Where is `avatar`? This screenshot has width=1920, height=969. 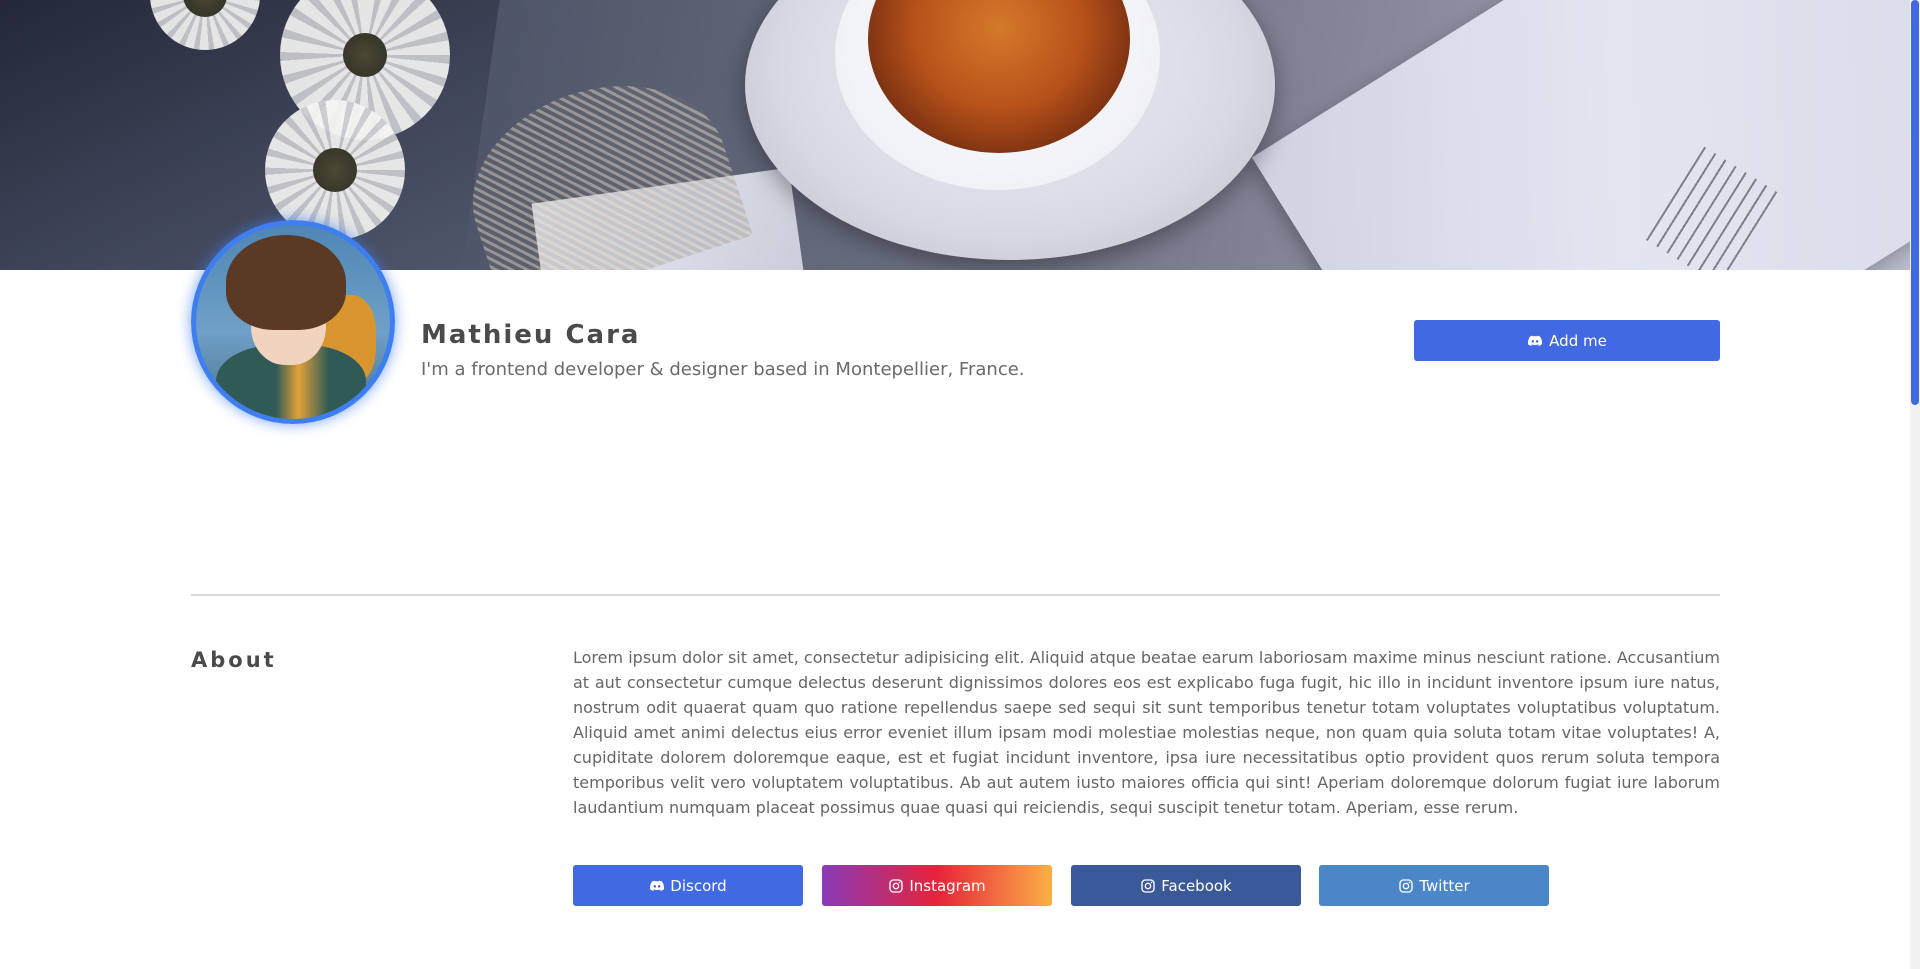
avatar is located at coordinates (293, 322).